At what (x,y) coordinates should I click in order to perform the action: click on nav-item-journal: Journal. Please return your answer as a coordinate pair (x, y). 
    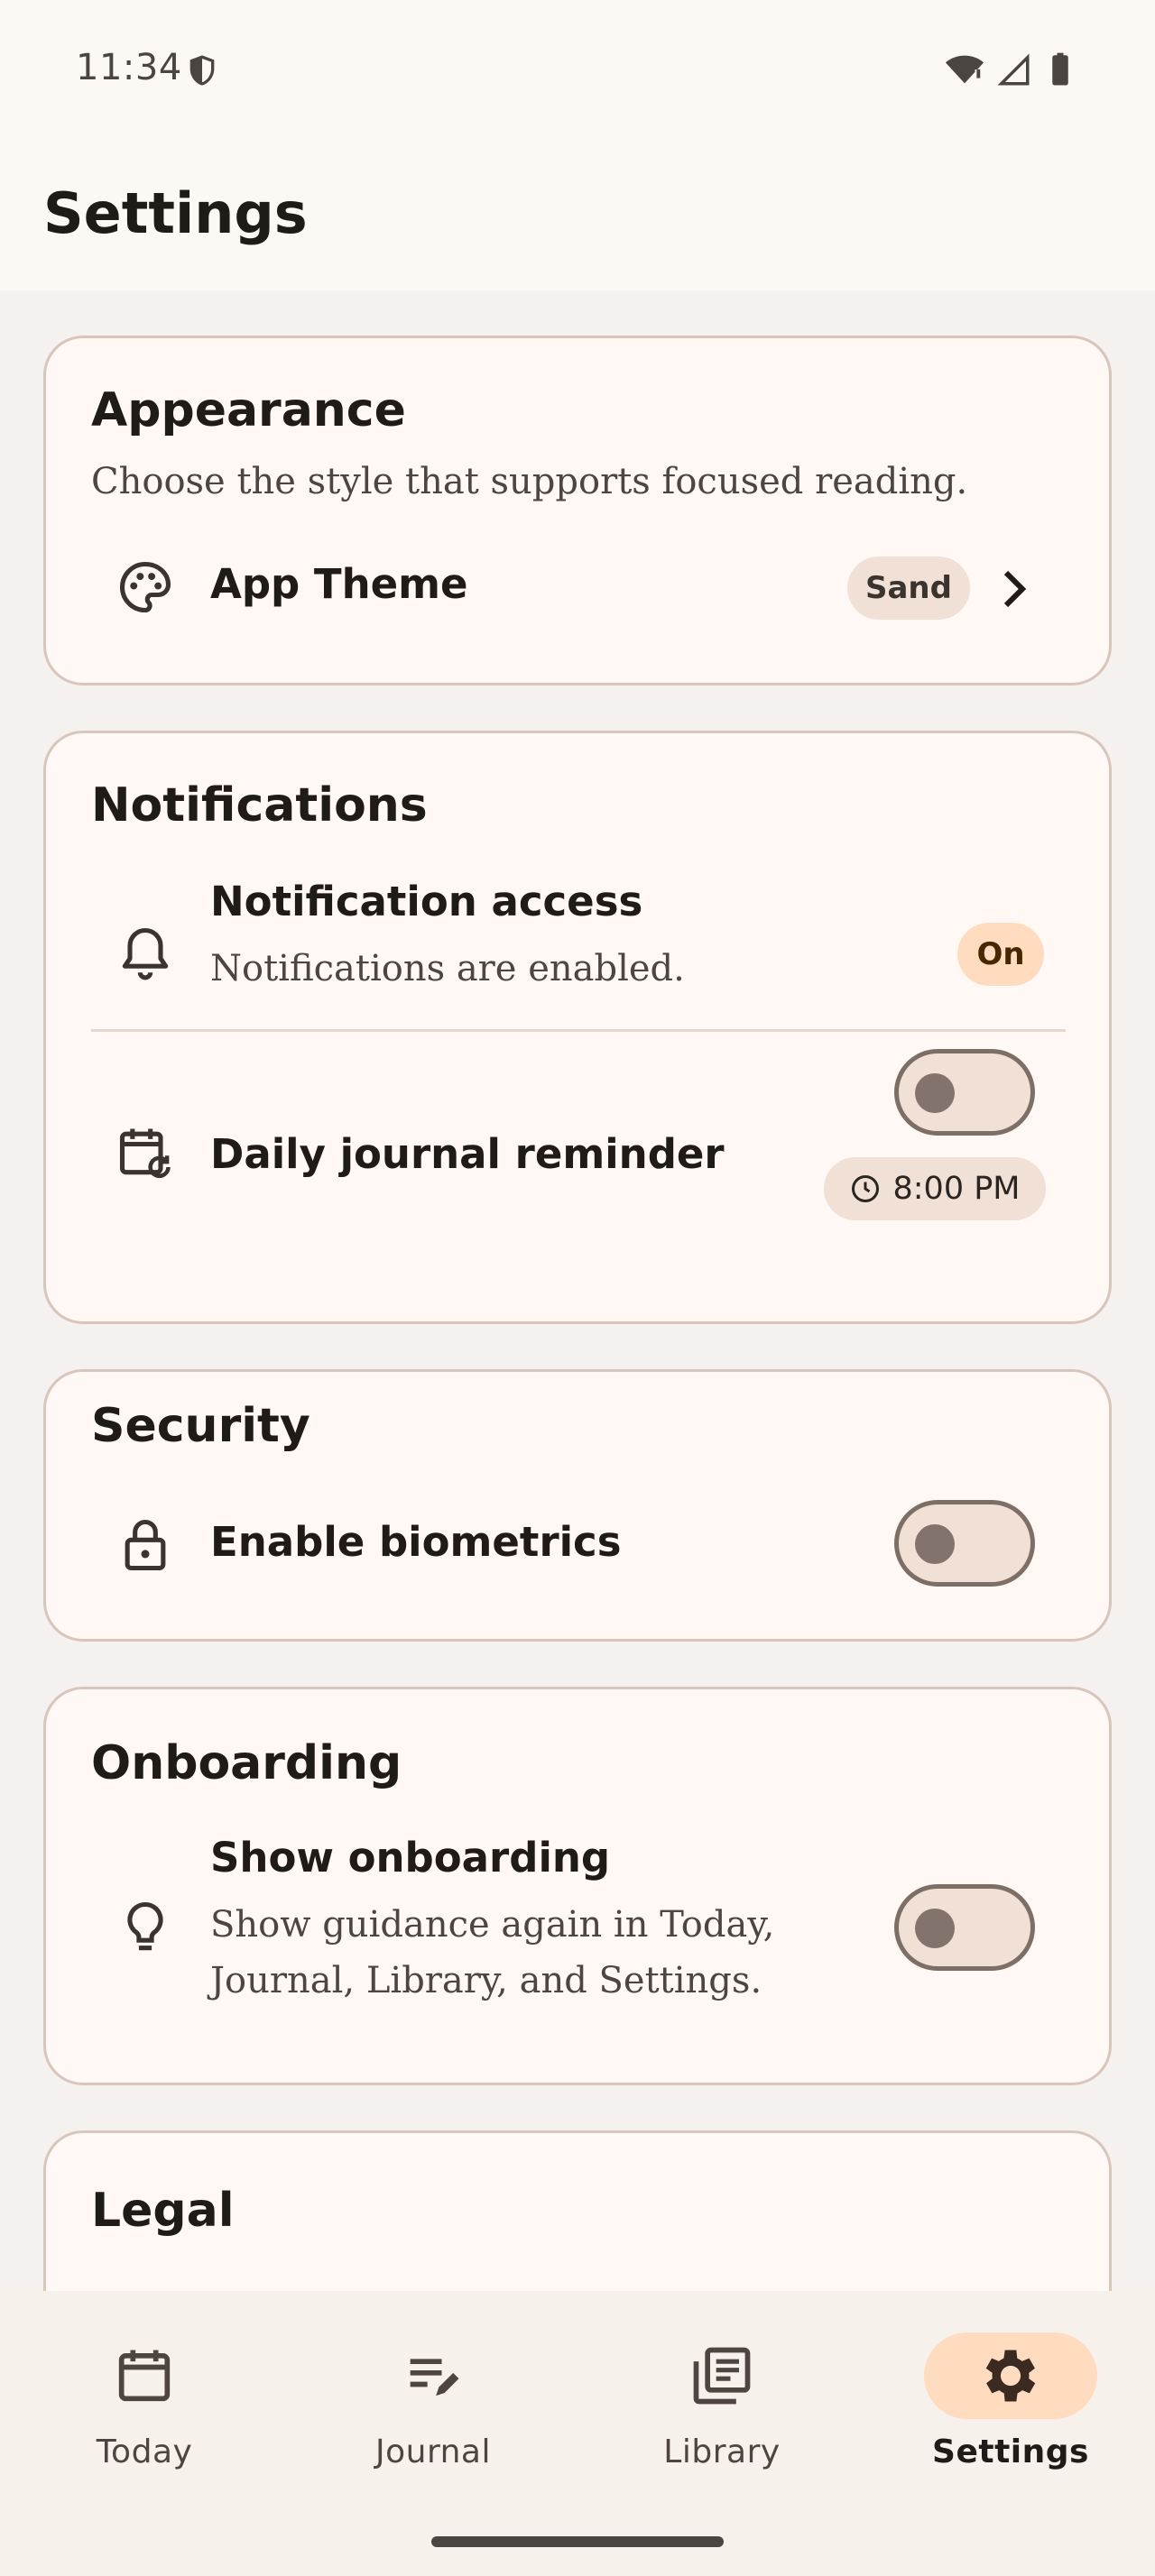
    Looking at the image, I should click on (433, 2390).